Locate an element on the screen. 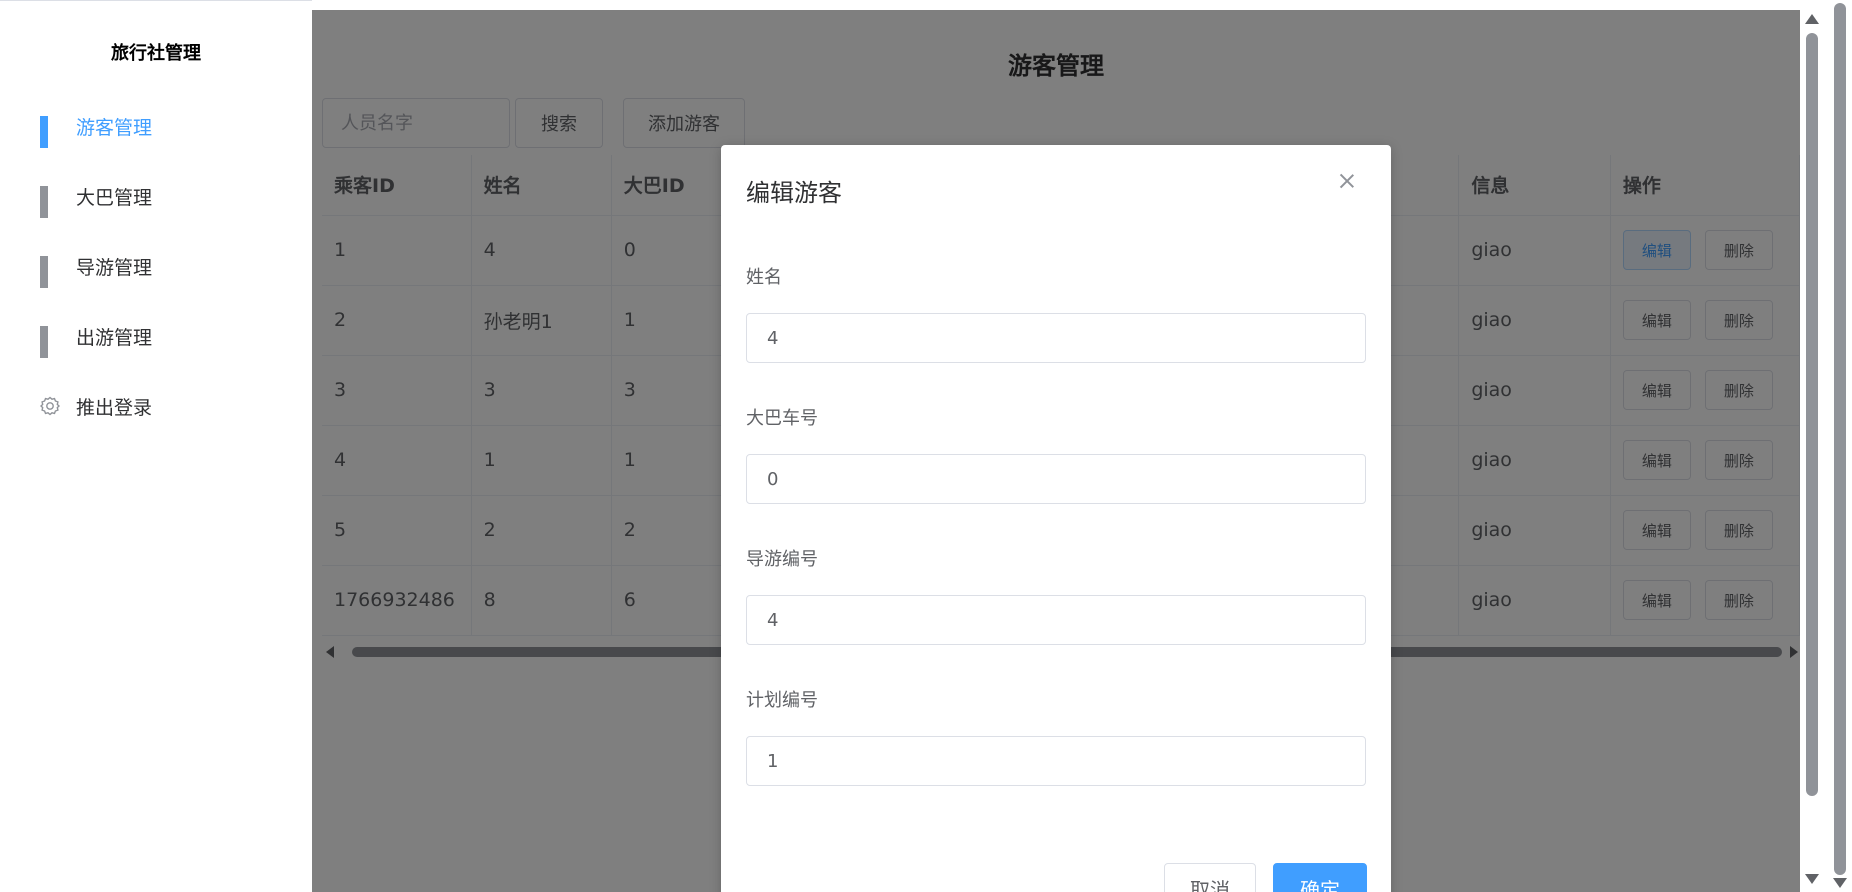 The width and height of the screenshot is (1852, 892). cancel-button: 取消 is located at coordinates (1210, 877).